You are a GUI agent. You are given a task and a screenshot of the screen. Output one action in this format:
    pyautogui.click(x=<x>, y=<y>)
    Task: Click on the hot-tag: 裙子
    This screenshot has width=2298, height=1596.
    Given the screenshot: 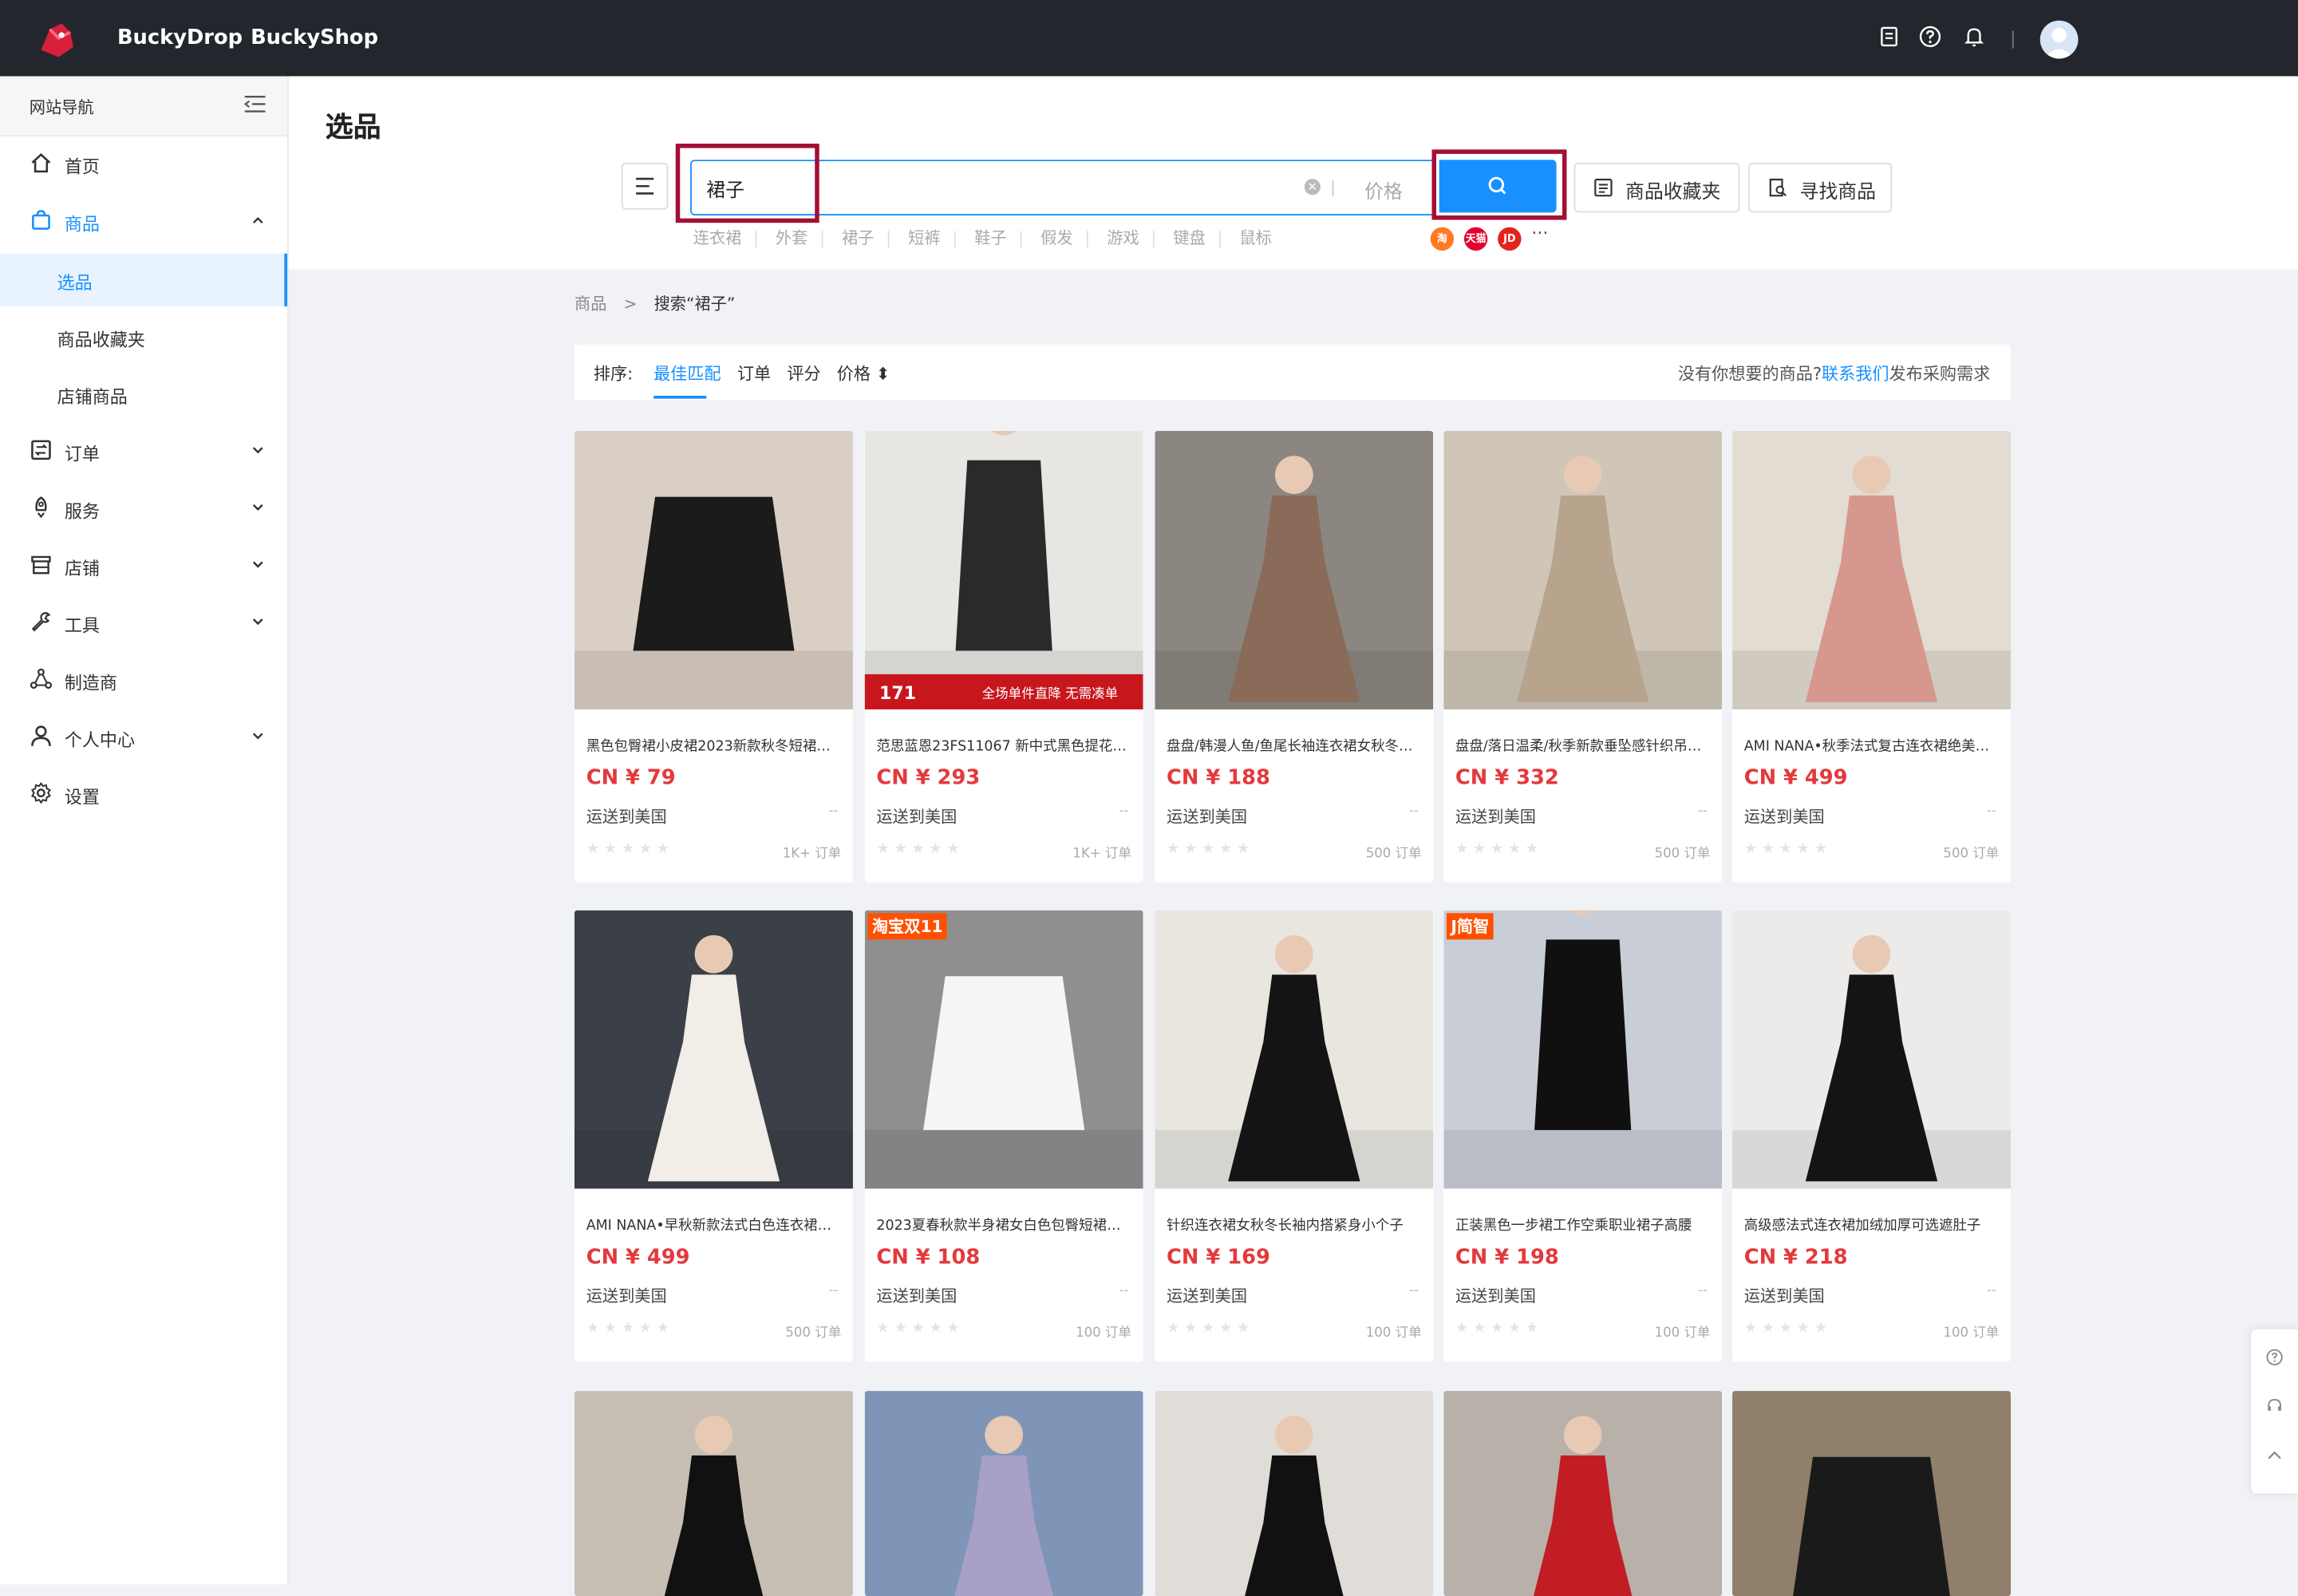 What is the action you would take?
    pyautogui.click(x=858, y=237)
    